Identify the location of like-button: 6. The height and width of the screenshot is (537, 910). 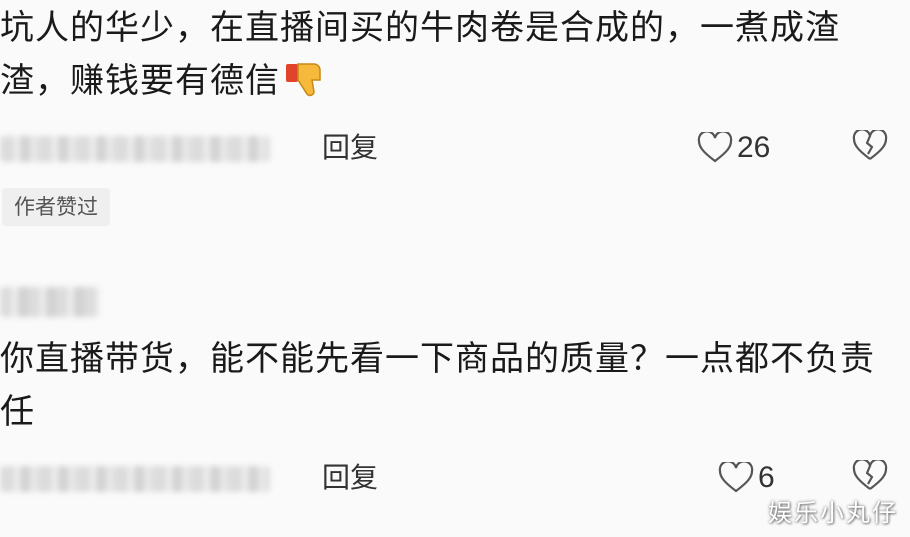
(746, 478).